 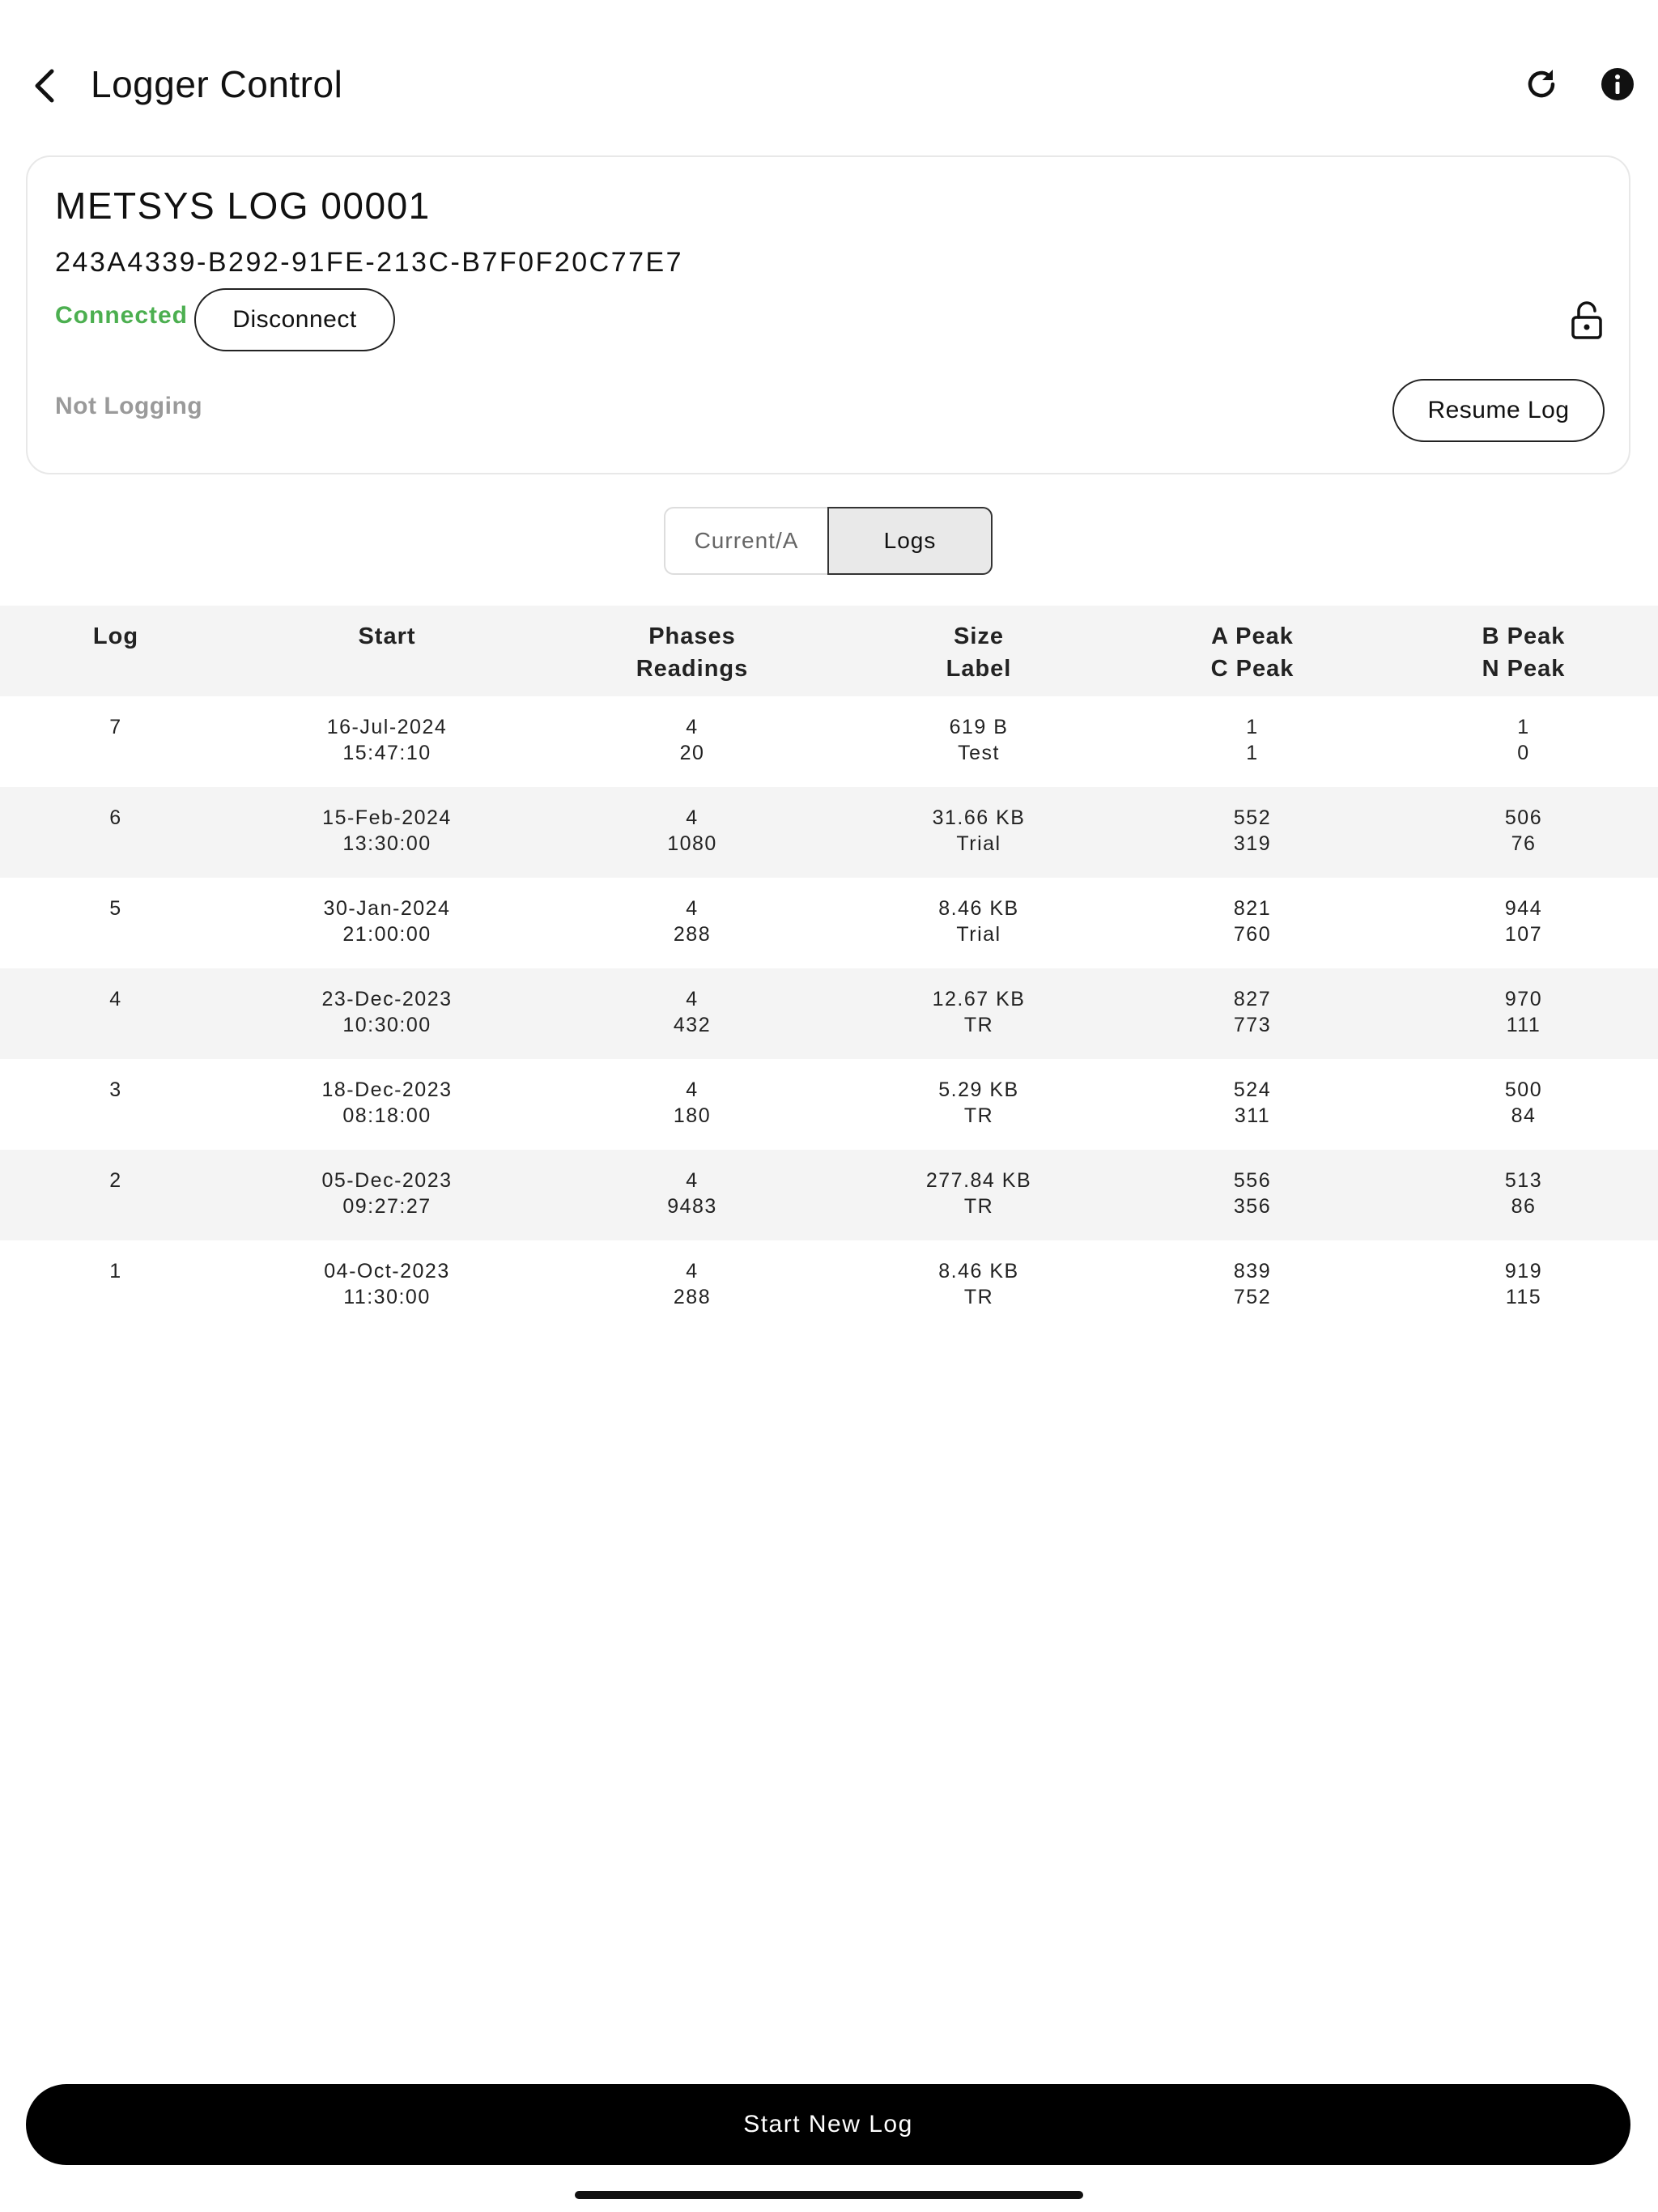 What do you see at coordinates (910, 541) in the screenshot?
I see `tab-logs: Logs` at bounding box center [910, 541].